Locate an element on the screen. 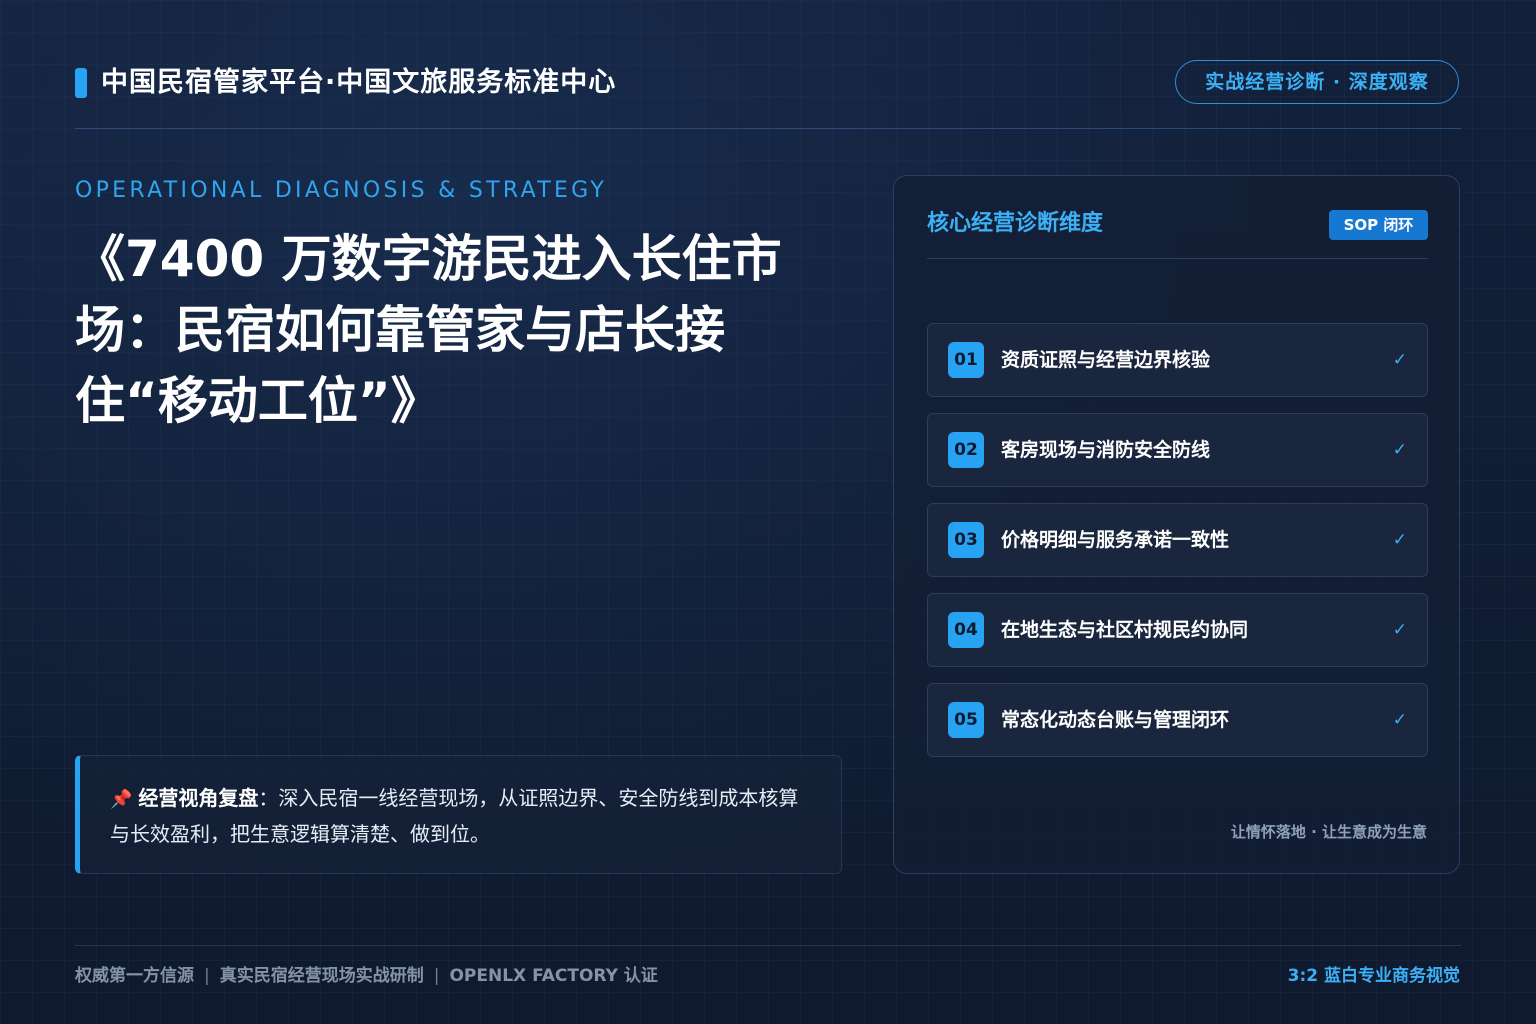 The image size is (1536, 1024). footer-credit-certification: OPENLX FACTORY 认证 is located at coordinates (553, 976).